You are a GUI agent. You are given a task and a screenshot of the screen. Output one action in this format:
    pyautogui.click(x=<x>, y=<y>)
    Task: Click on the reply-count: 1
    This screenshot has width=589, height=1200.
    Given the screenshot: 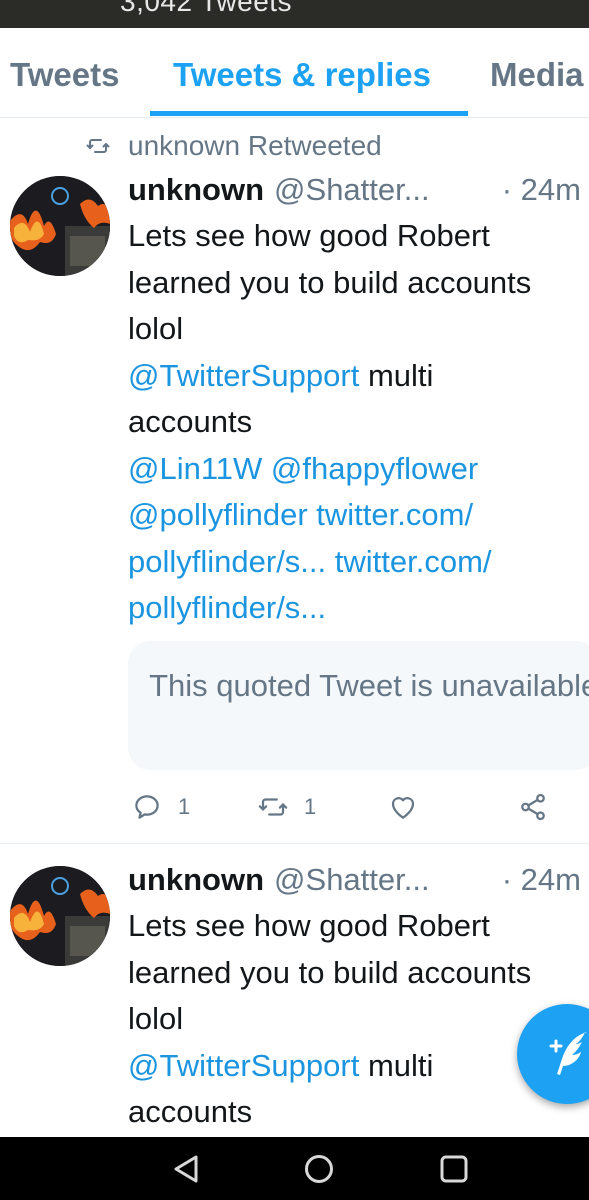 What is the action you would take?
    pyautogui.click(x=184, y=806)
    